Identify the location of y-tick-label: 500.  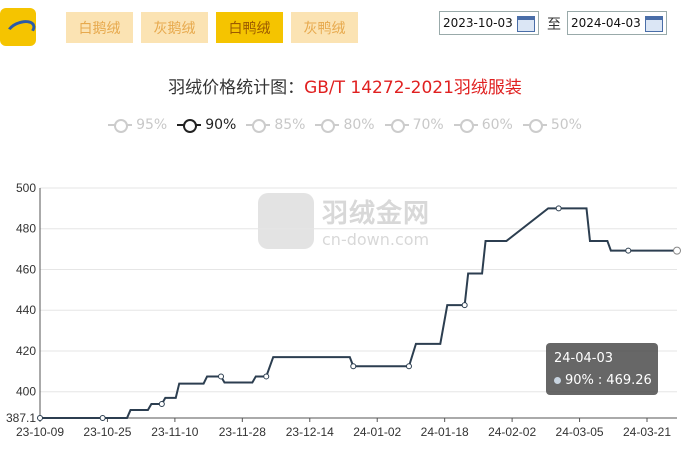
(26, 188).